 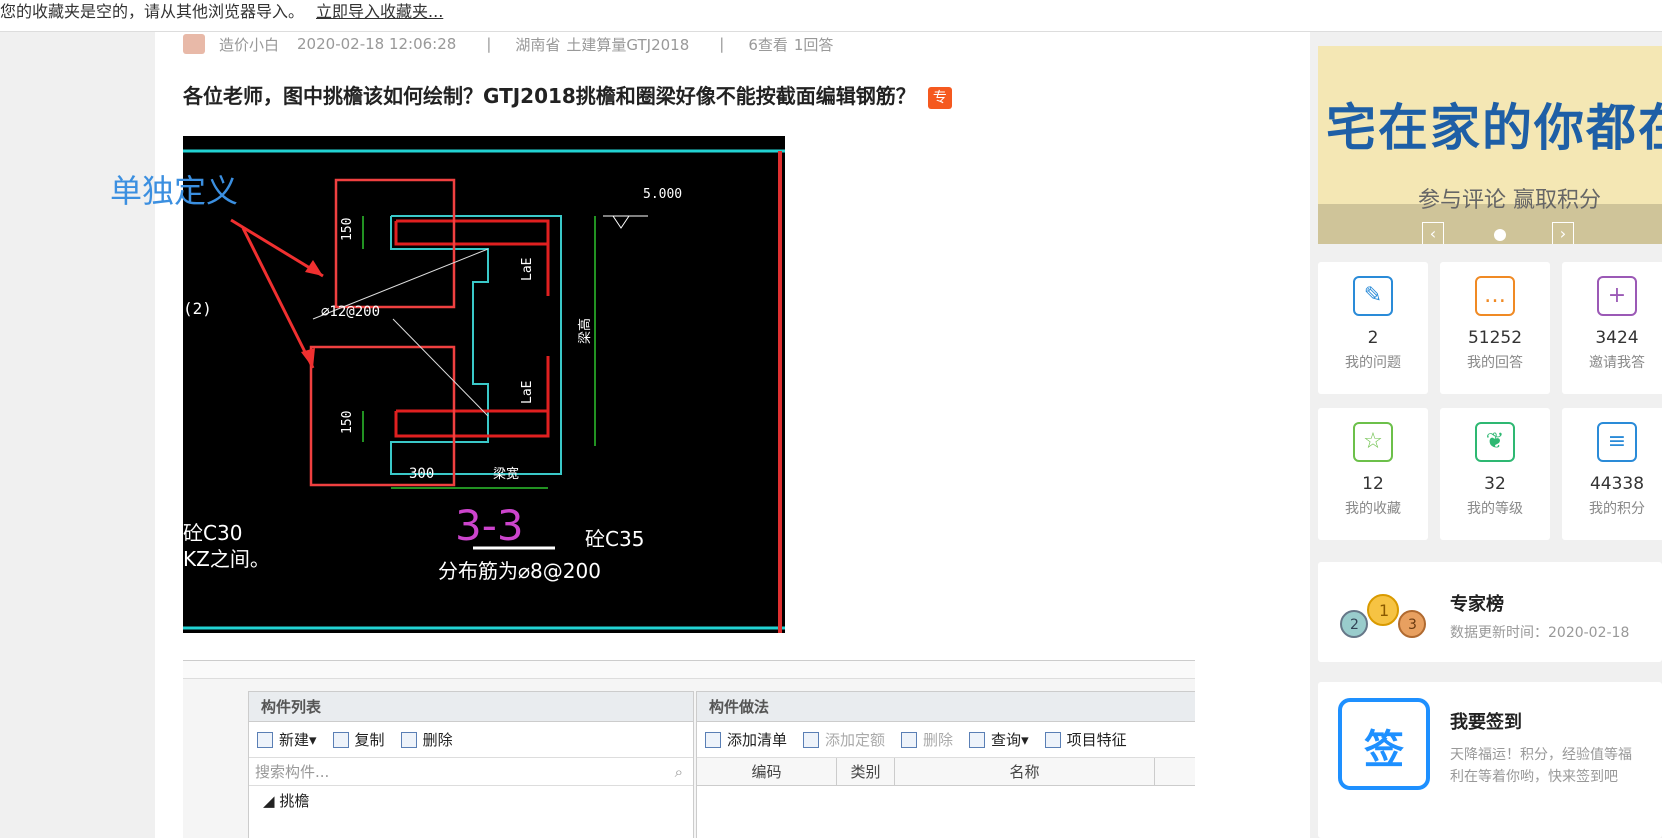 I want to click on add-quota-icon, so click(x=811, y=739).